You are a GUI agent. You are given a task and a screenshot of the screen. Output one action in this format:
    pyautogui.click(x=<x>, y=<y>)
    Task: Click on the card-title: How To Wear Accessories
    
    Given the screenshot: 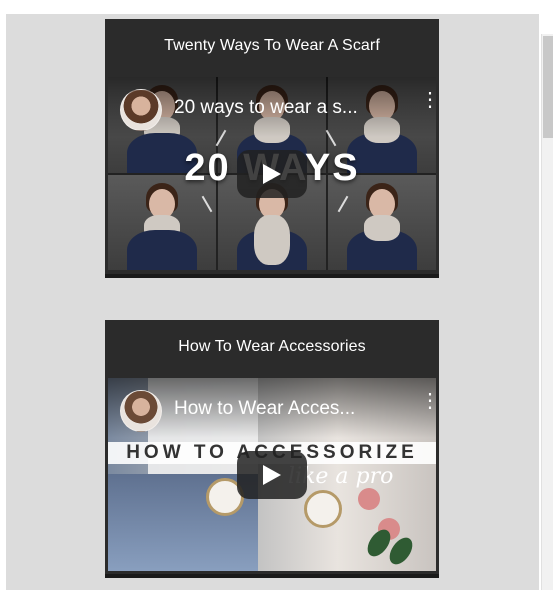 What is the action you would take?
    pyautogui.click(x=272, y=346)
    